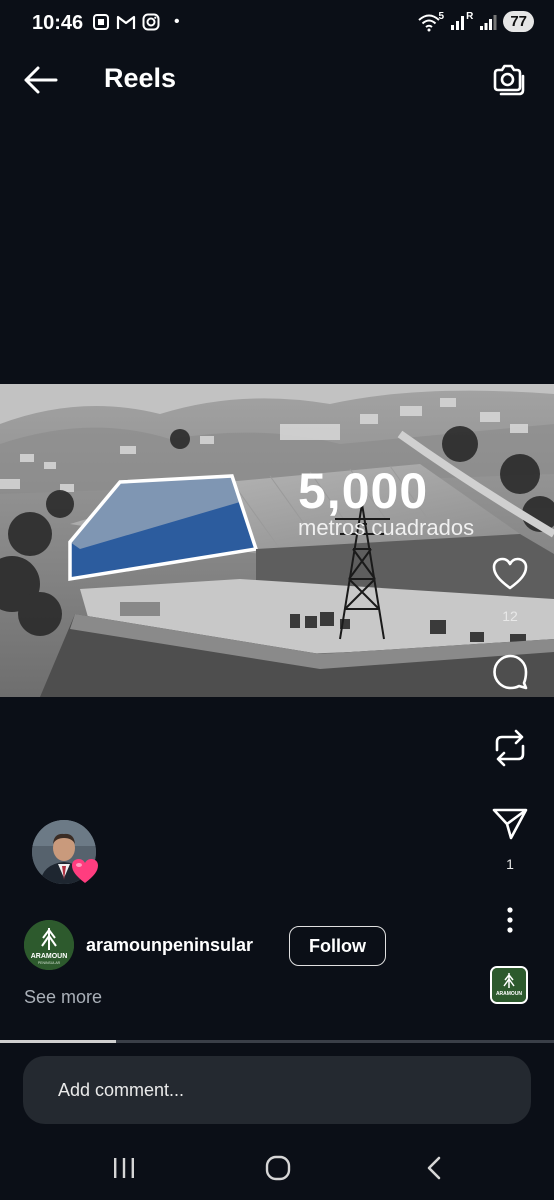 This screenshot has width=554, height=1200. I want to click on heart-icon, so click(510, 573).